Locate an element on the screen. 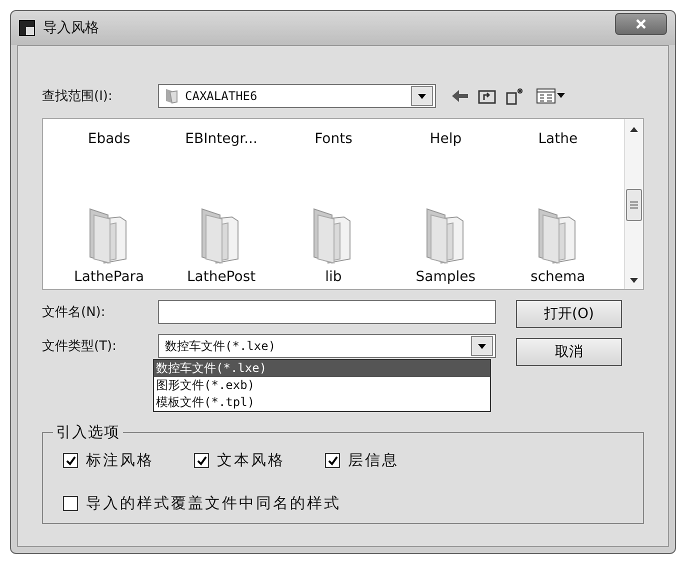 The height and width of the screenshot is (564, 684). checkbox-label: 导入的样式覆盖文件中同名的样式 is located at coordinates (213, 503).